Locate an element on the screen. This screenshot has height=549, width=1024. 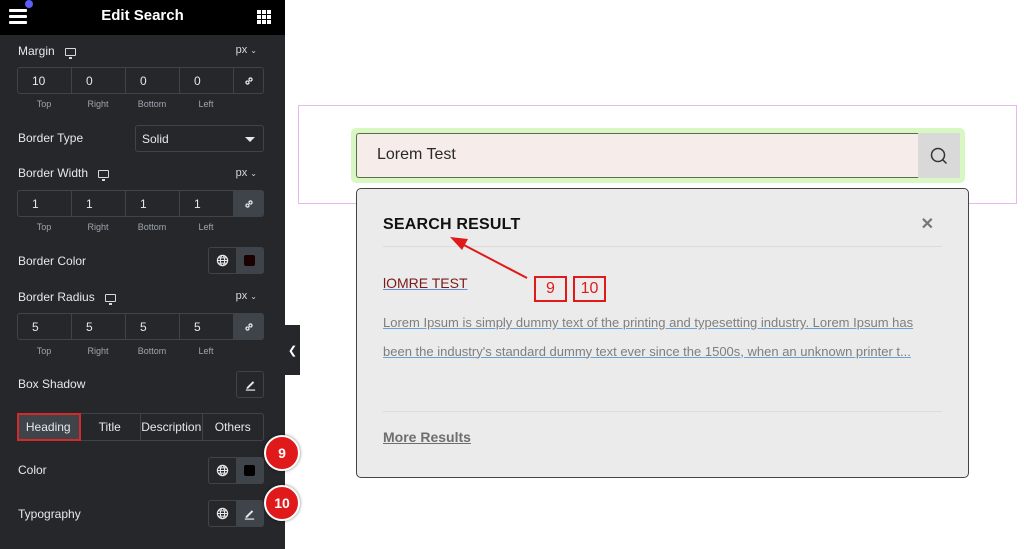
border-radius-left-input: 5 is located at coordinates (207, 326).